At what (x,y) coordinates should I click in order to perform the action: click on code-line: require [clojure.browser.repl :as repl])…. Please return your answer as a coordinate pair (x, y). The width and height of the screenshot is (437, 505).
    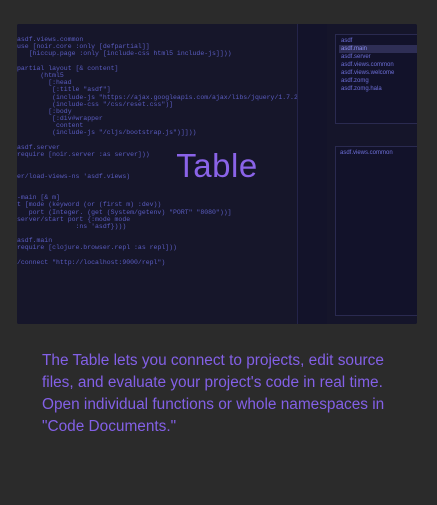
    Looking at the image, I should click on (97, 248).